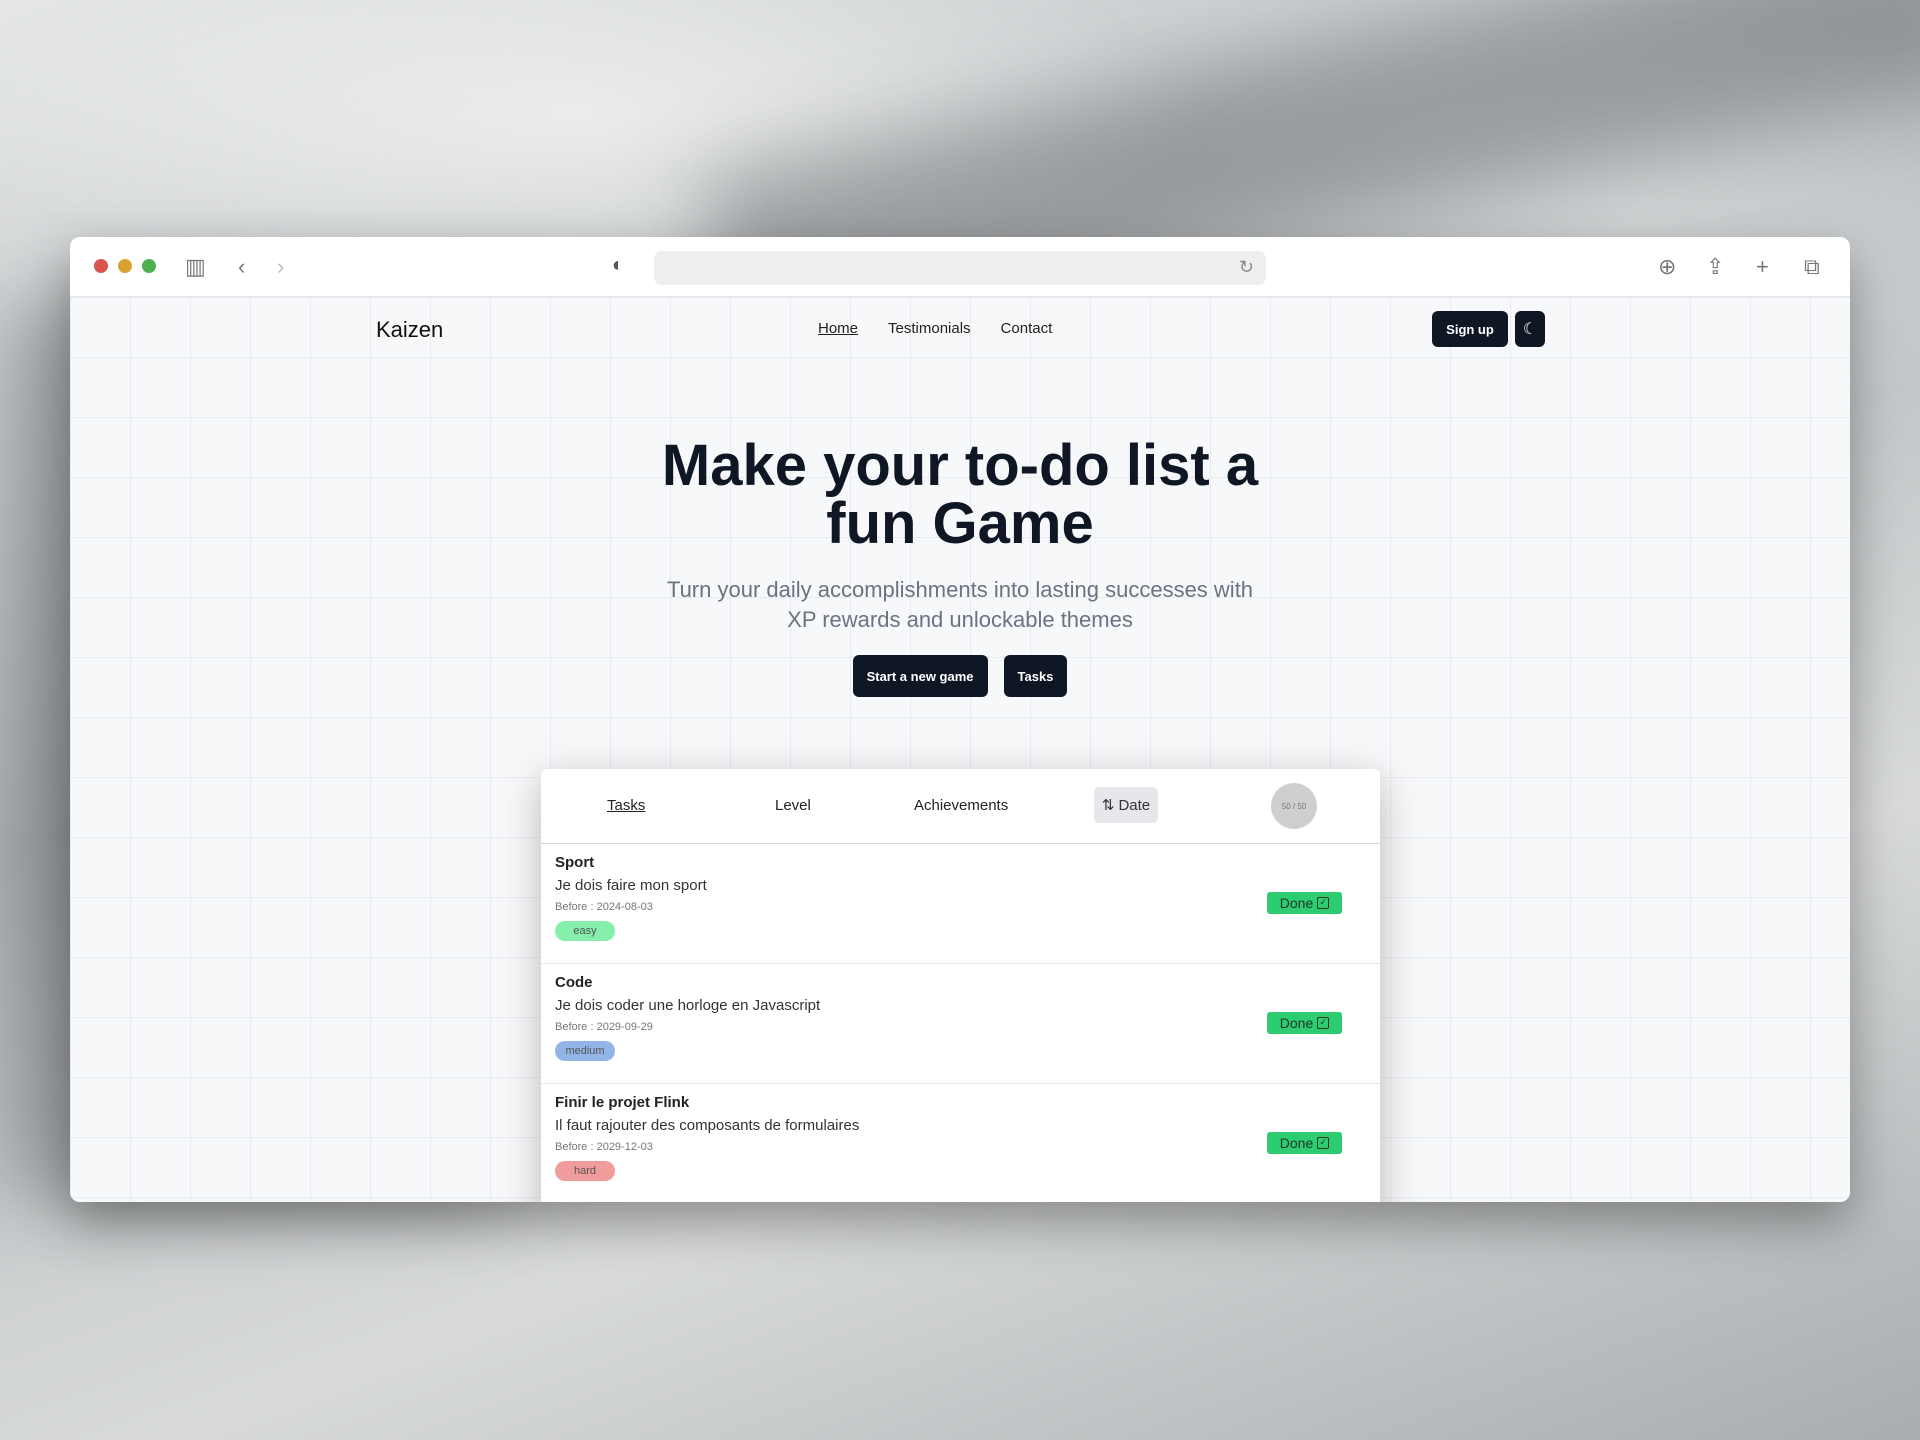 The width and height of the screenshot is (1920, 1440). I want to click on window-controls, so click(125, 266).